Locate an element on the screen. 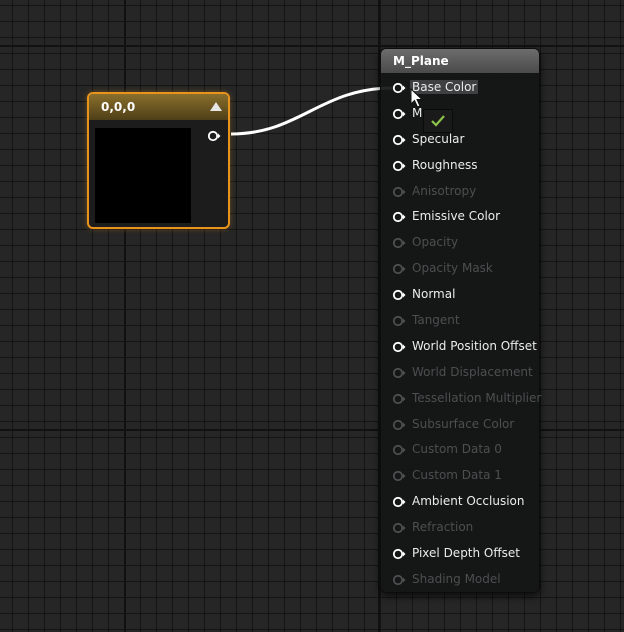  input-pin: Roughness is located at coordinates (460, 166).